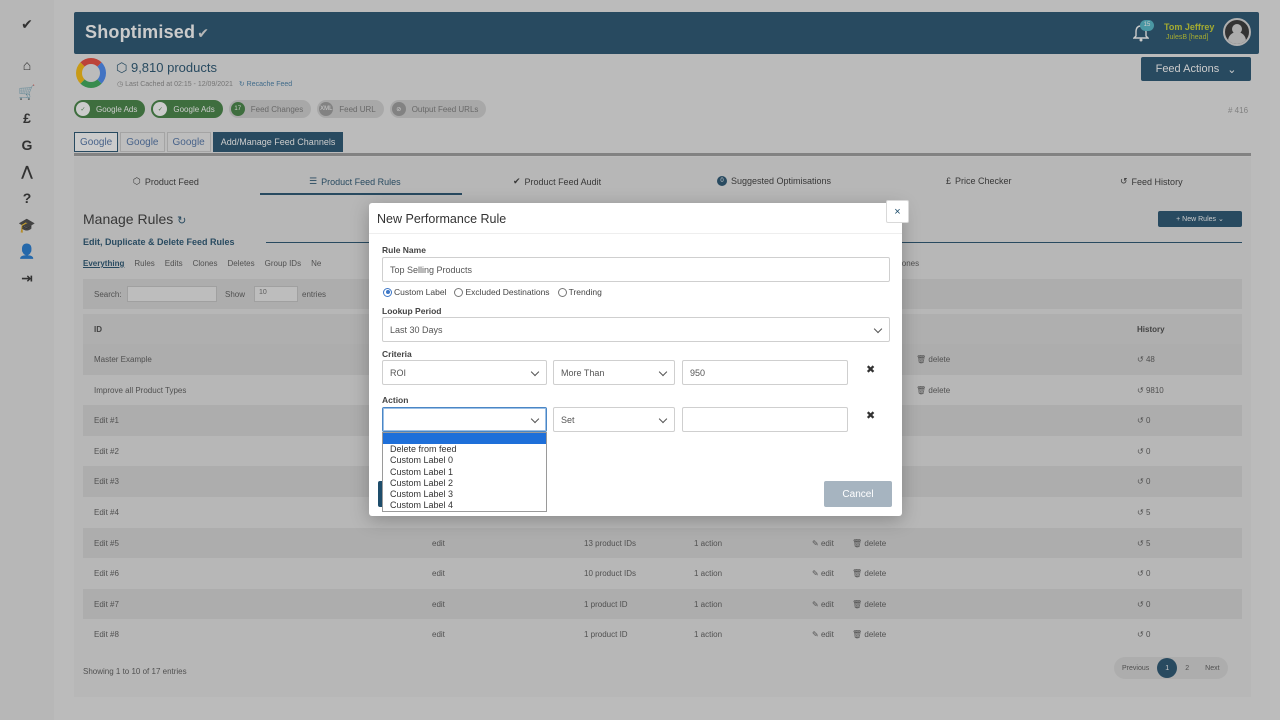 Image resolution: width=1280 pixels, height=720 pixels. Describe the element at coordinates (858, 494) in the screenshot. I see `cancel-button: Cancel` at that location.